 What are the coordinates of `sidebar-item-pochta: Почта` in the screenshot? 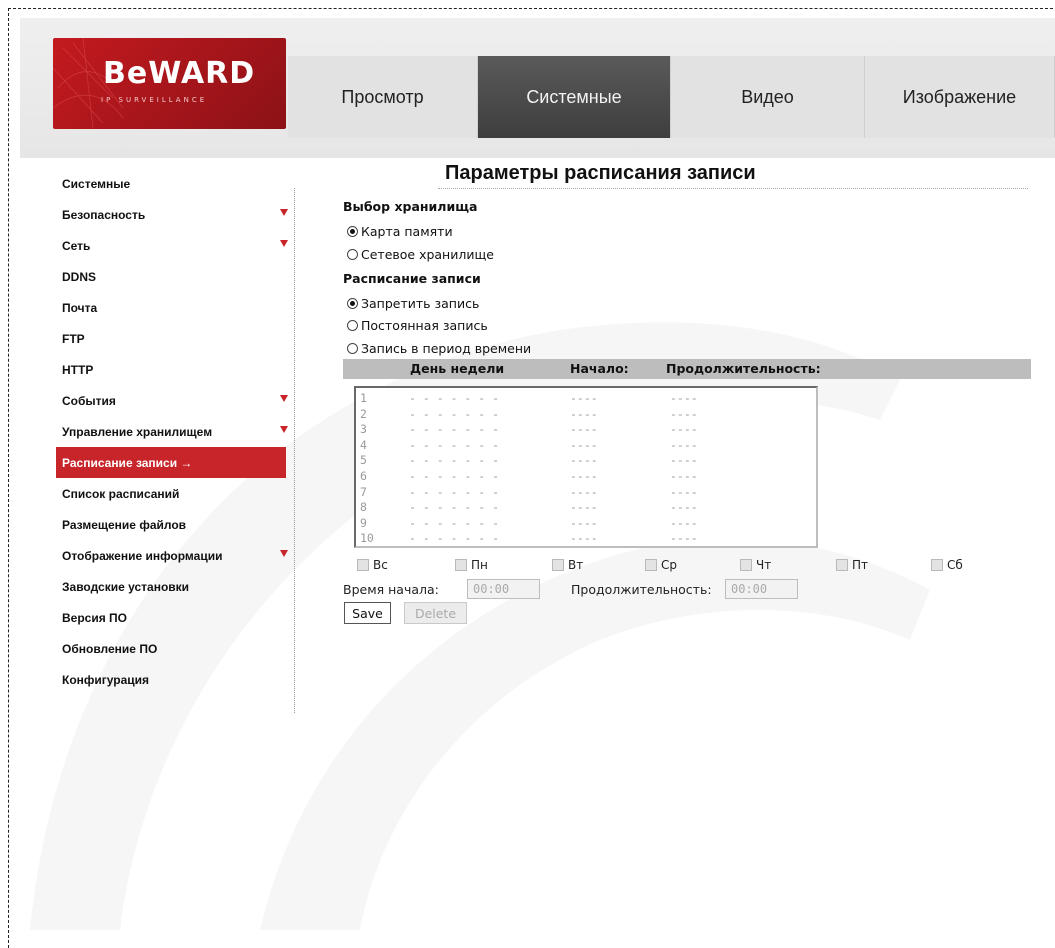 It's located at (171, 307).